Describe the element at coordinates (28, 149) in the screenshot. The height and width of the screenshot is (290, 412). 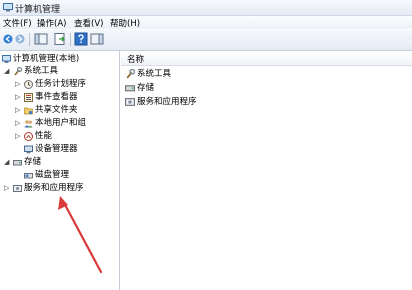
I see `device-manager-icon` at that location.